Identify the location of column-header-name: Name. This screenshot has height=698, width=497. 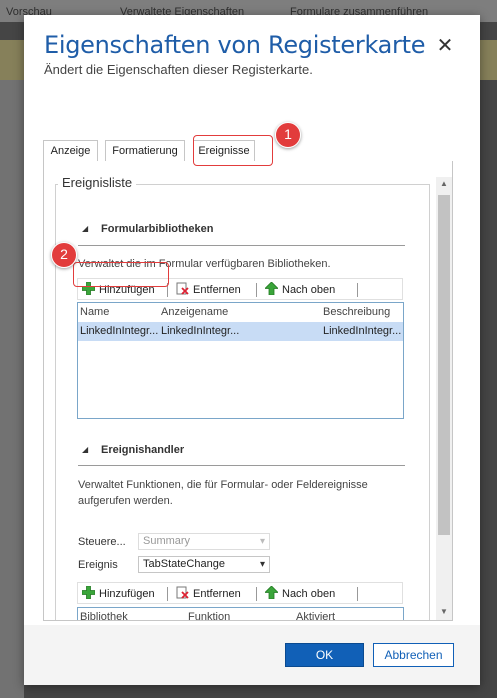
(94, 312).